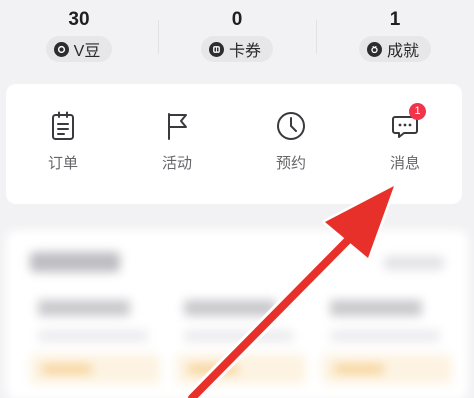 Image resolution: width=474 pixels, height=398 pixels. What do you see at coordinates (177, 144) in the screenshot?
I see `menu-item-activities: 活动` at bounding box center [177, 144].